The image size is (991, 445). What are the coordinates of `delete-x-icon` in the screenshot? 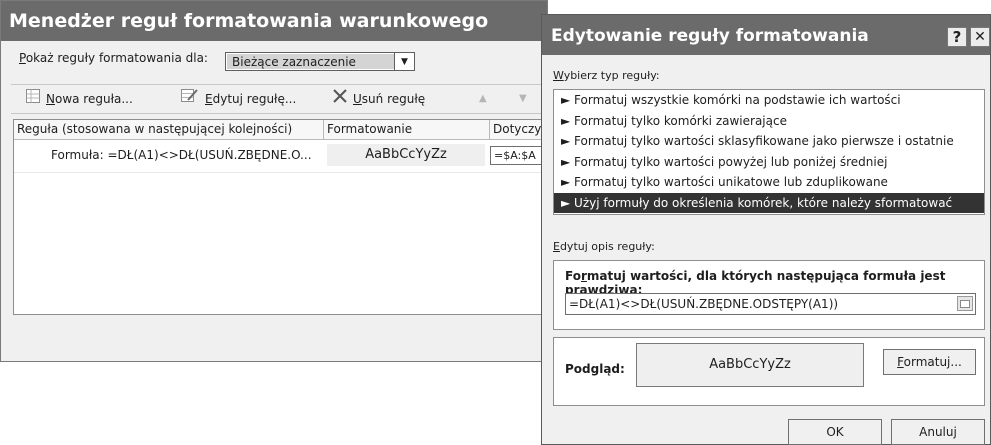 It's located at (340, 99).